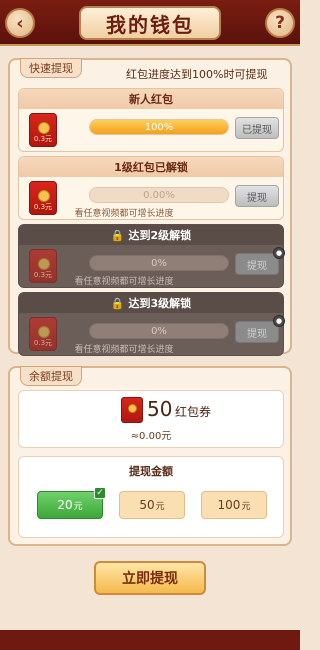 This screenshot has width=320, height=650. I want to click on amount-value: 50, so click(147, 505).